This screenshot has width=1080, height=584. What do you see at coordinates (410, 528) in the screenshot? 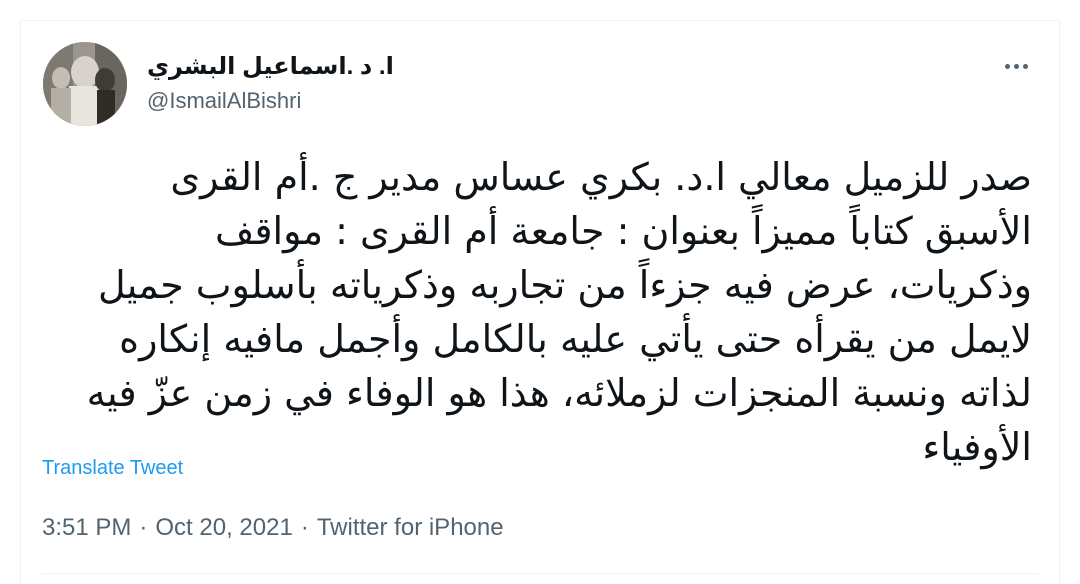
I see `tweet-source: Twitter for iPhone` at bounding box center [410, 528].